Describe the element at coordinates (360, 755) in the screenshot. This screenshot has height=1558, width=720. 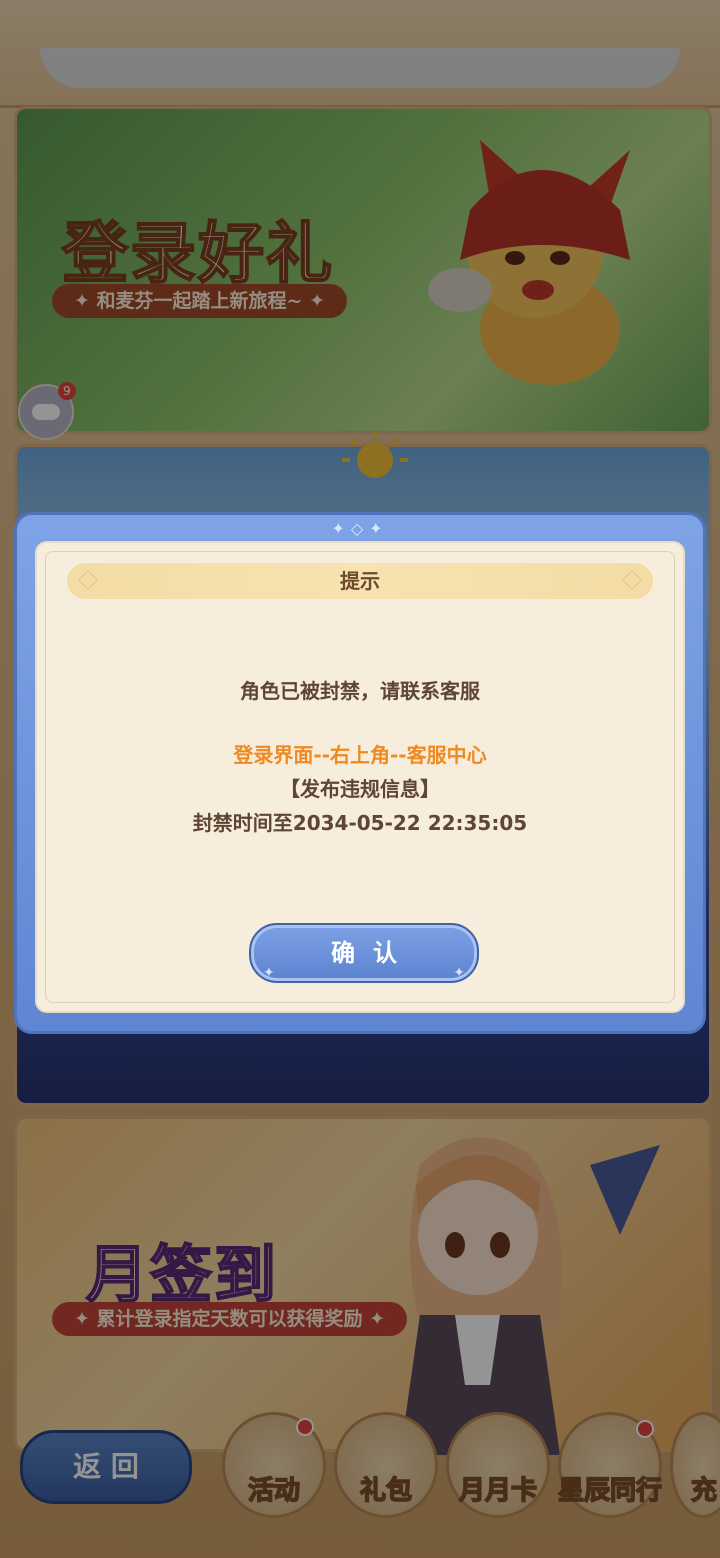
I see `support-path-hint: 登录界面--右上角--客服中心` at that location.